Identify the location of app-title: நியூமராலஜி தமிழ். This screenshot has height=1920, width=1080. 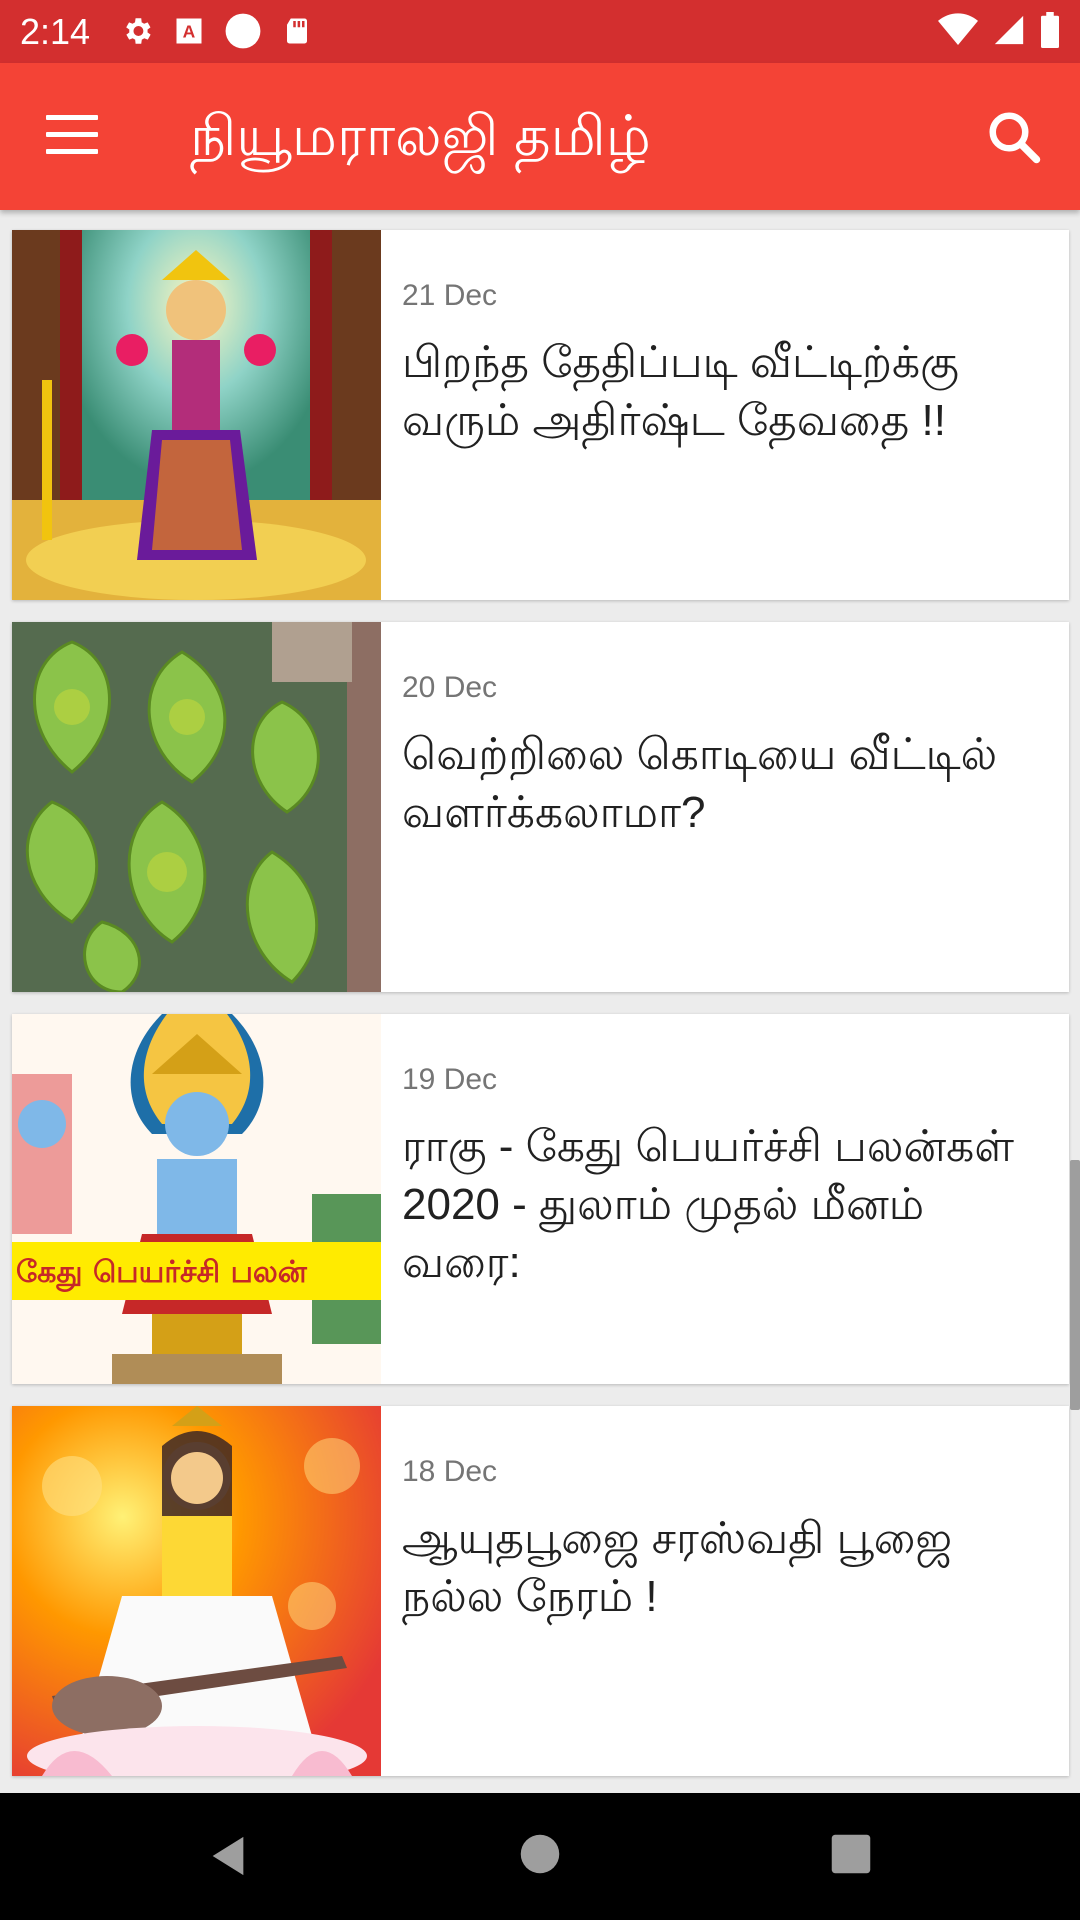
(420, 135).